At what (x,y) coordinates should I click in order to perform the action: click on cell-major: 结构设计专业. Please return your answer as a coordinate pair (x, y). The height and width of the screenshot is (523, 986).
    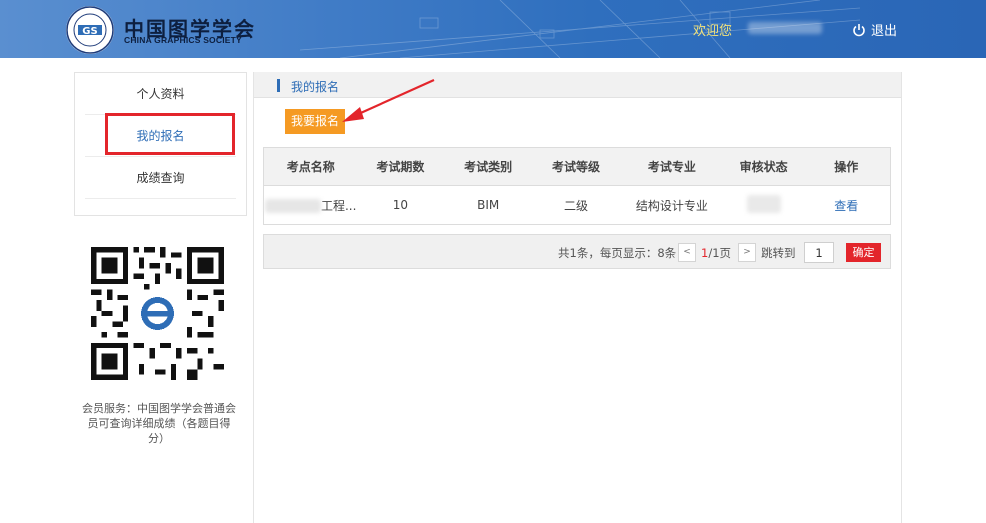
    Looking at the image, I should click on (671, 205).